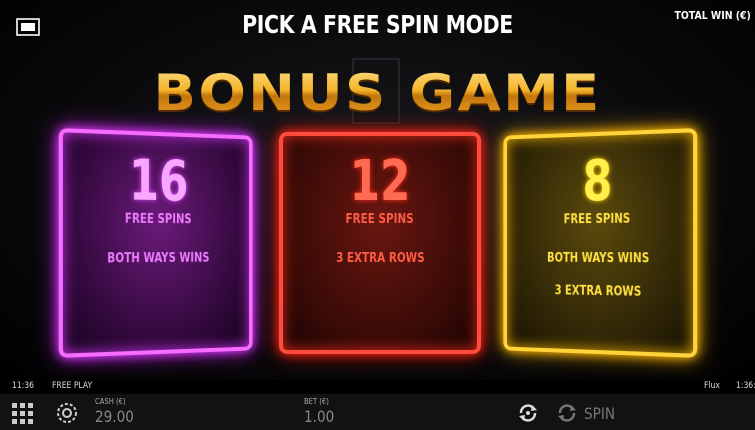  I want to click on settings-icon, so click(67, 413).